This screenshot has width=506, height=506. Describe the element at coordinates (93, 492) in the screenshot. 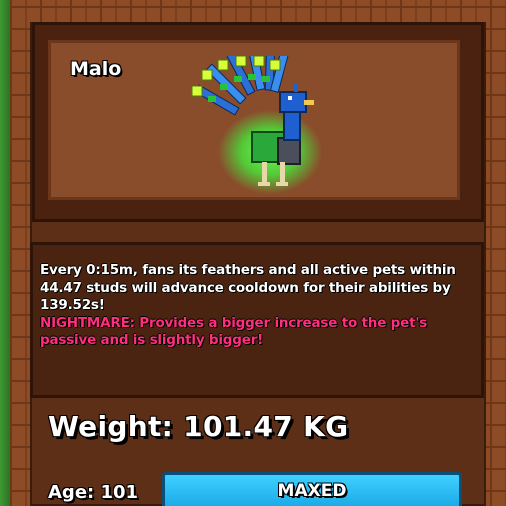

I see `age-stat: Age: 101` at that location.